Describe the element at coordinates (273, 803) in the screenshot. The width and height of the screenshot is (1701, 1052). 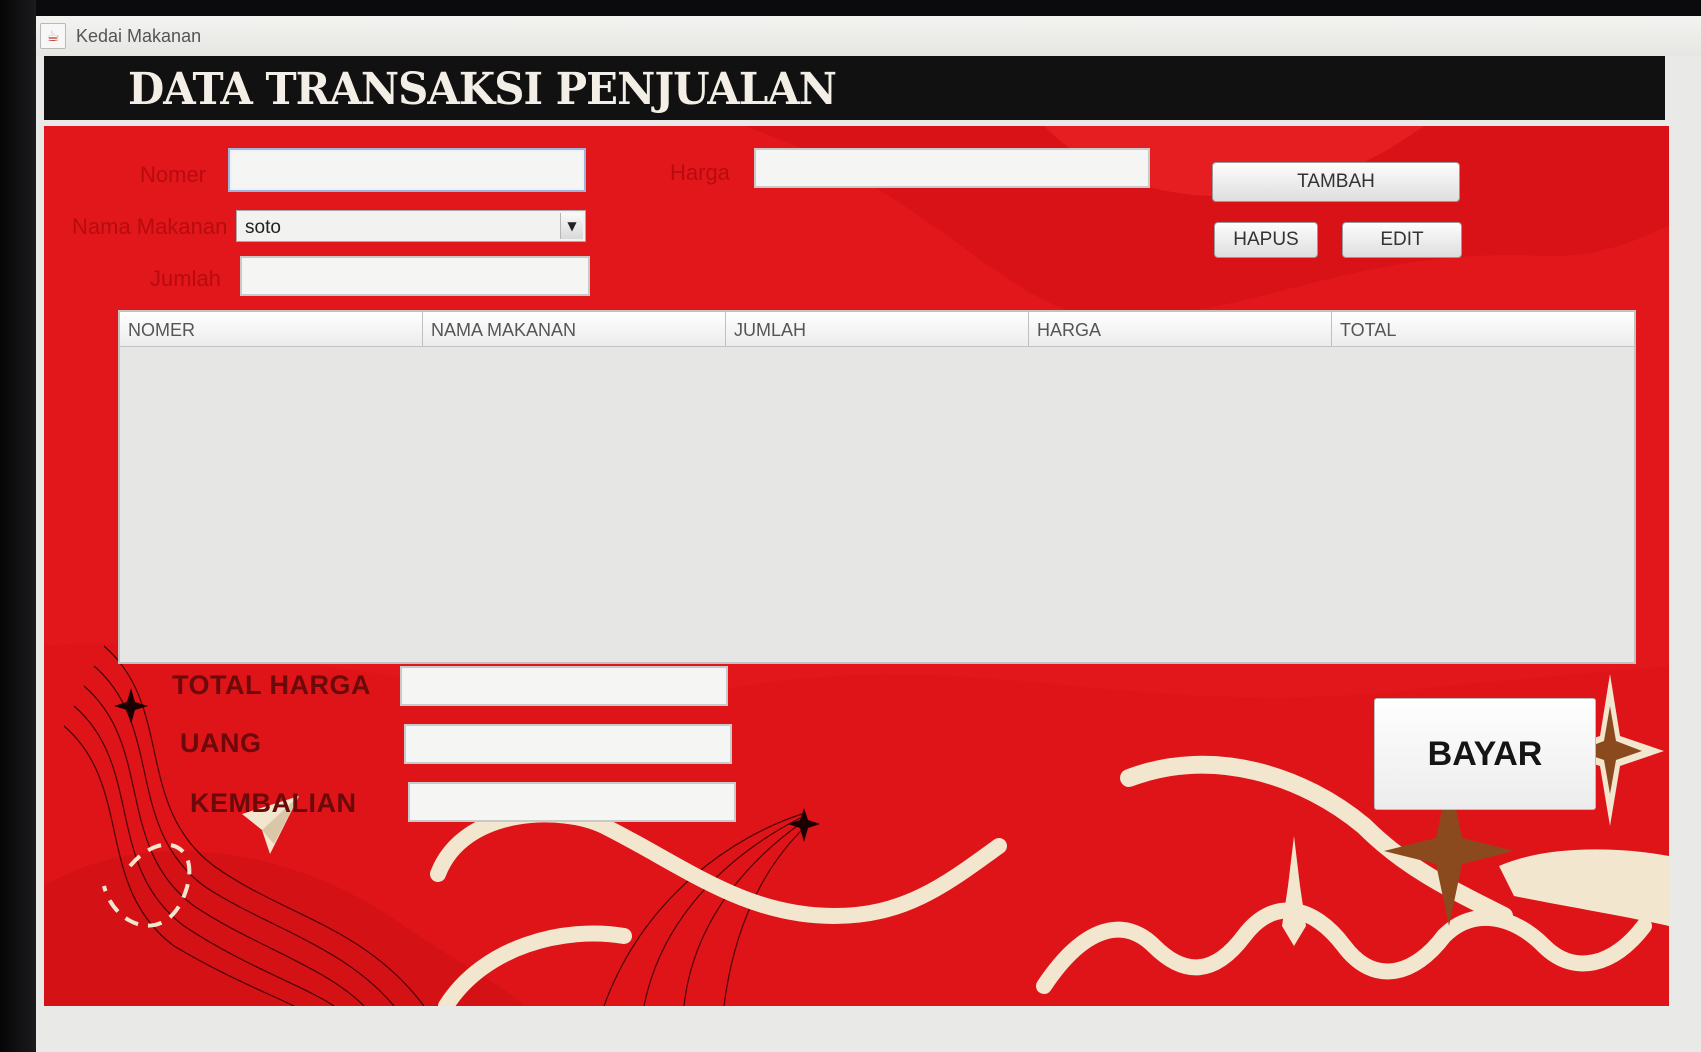
I see `kembalian-label: KEMBALIAN` at that location.